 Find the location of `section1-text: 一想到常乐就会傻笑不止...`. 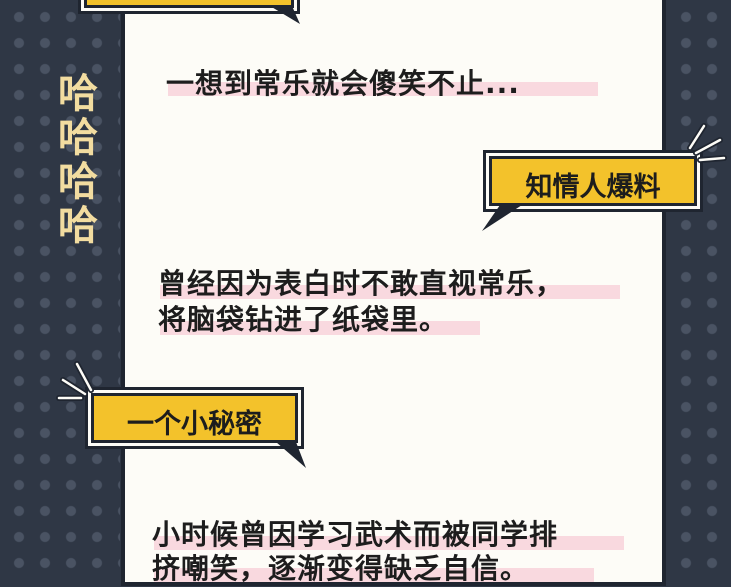

section1-text: 一想到常乐就会傻笑不止... is located at coordinates (343, 83).